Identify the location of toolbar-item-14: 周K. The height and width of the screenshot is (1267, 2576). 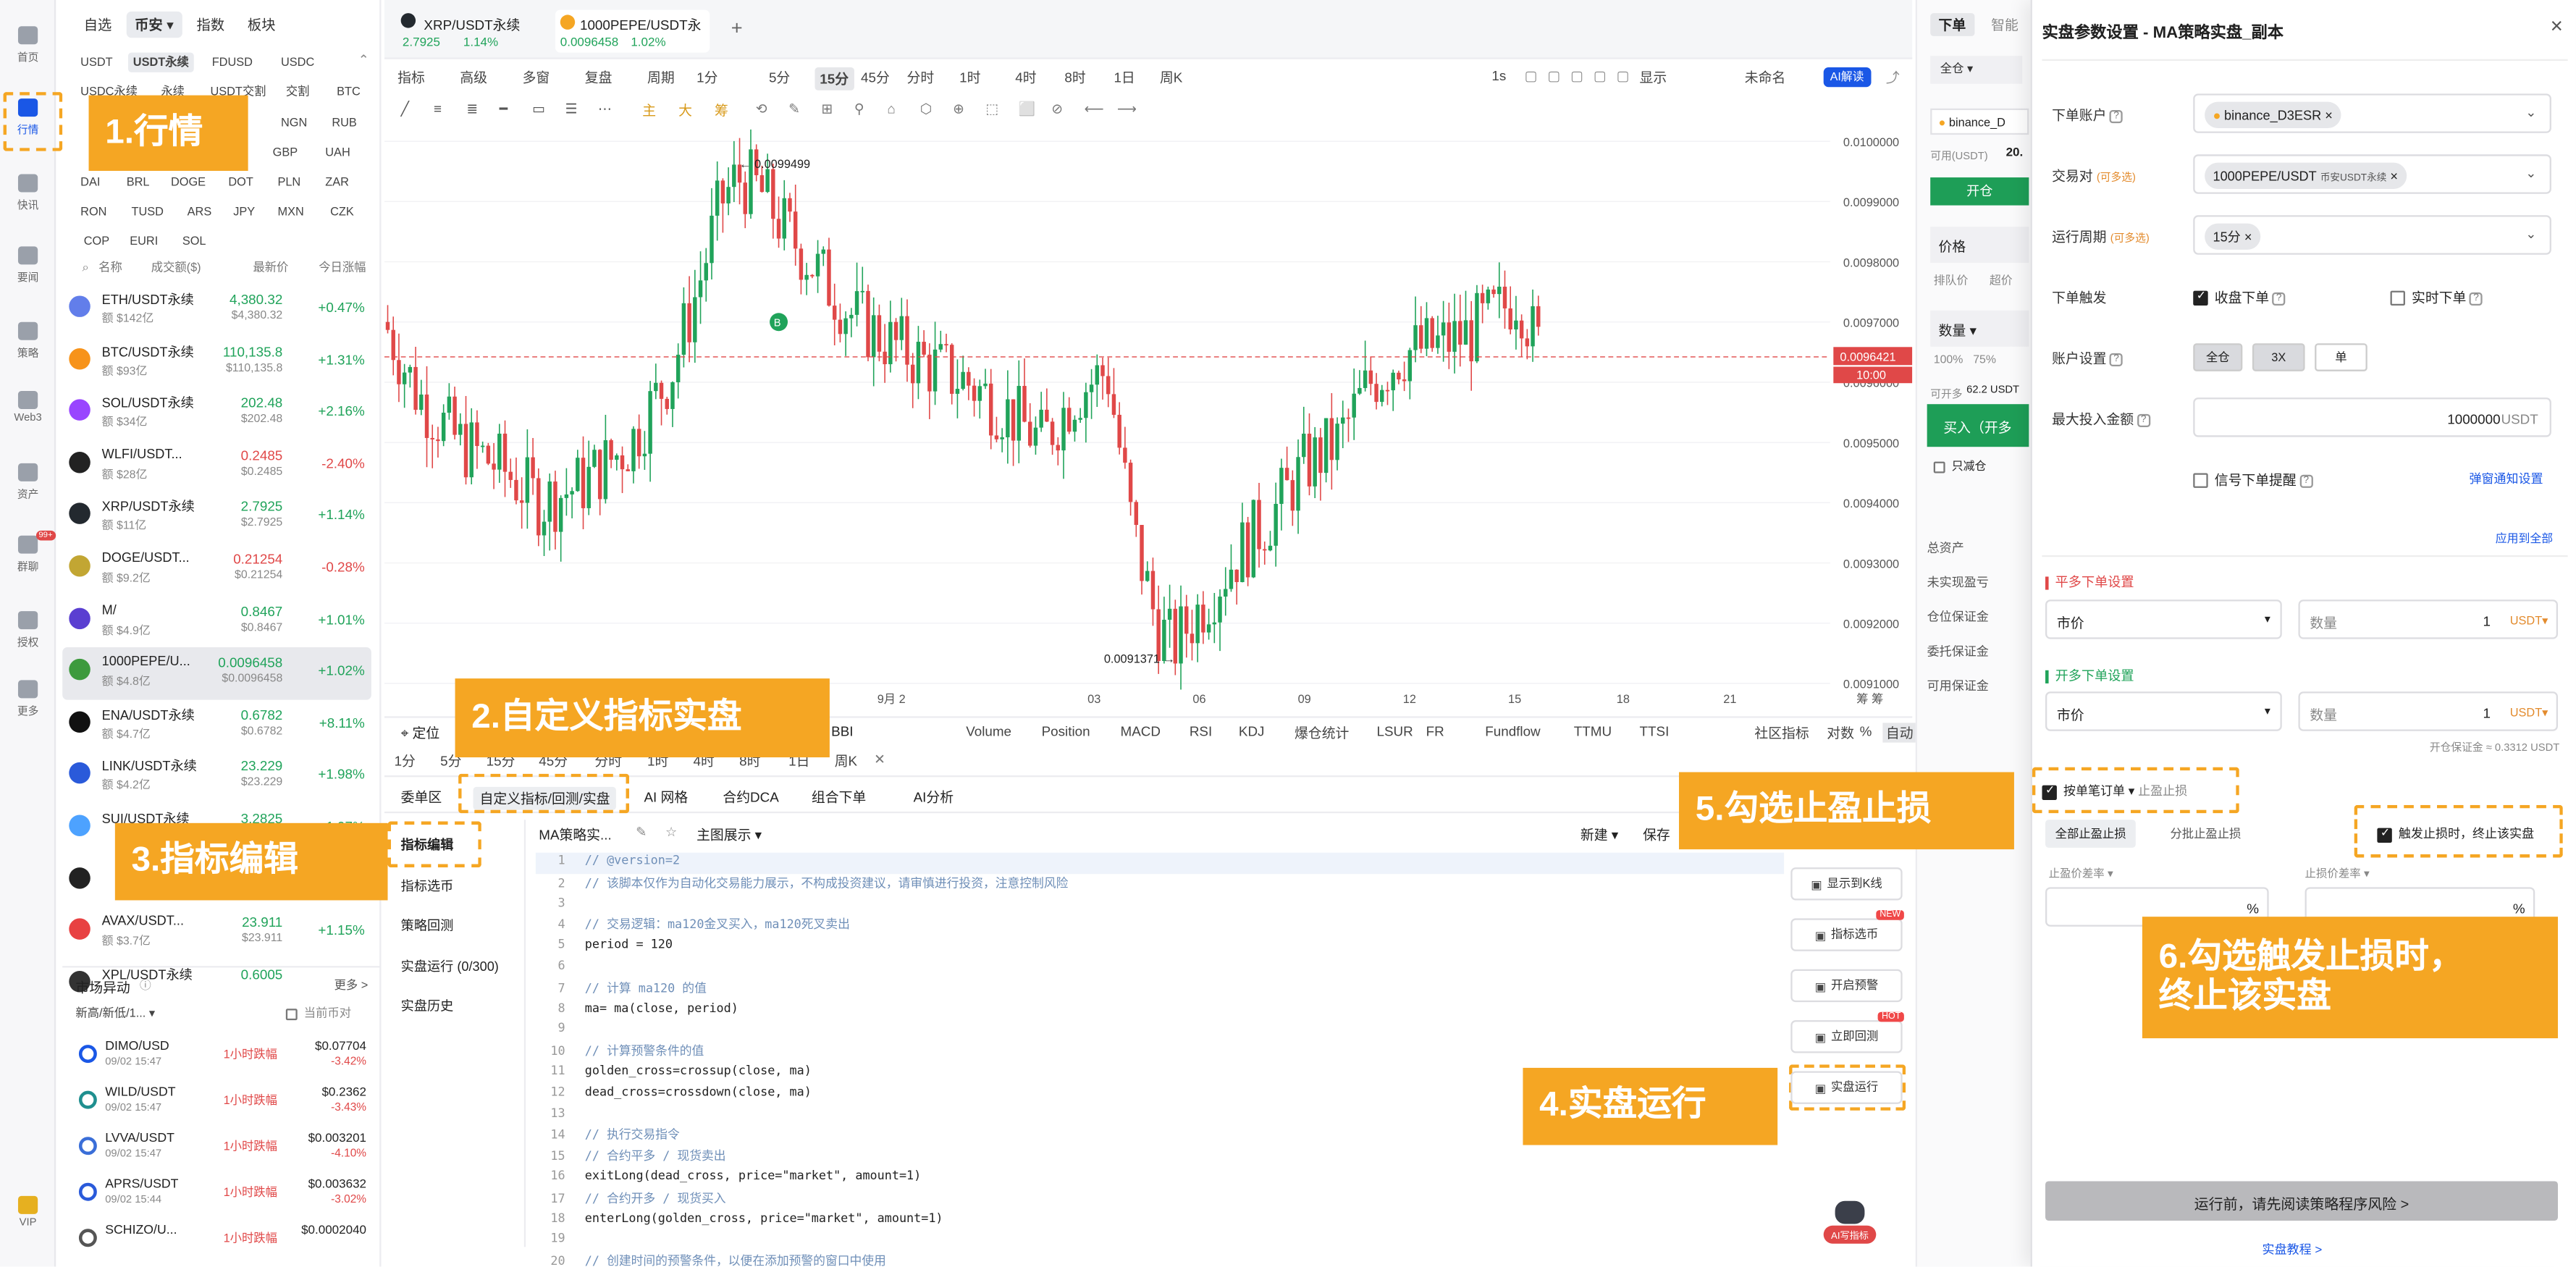
(1171, 77).